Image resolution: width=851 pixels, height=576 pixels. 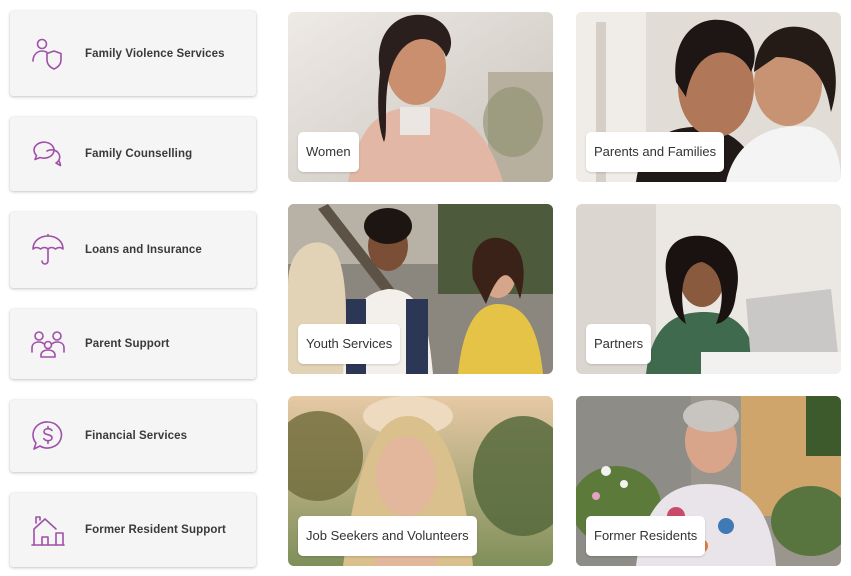 I want to click on service-label: Family Counselling, so click(x=139, y=154).